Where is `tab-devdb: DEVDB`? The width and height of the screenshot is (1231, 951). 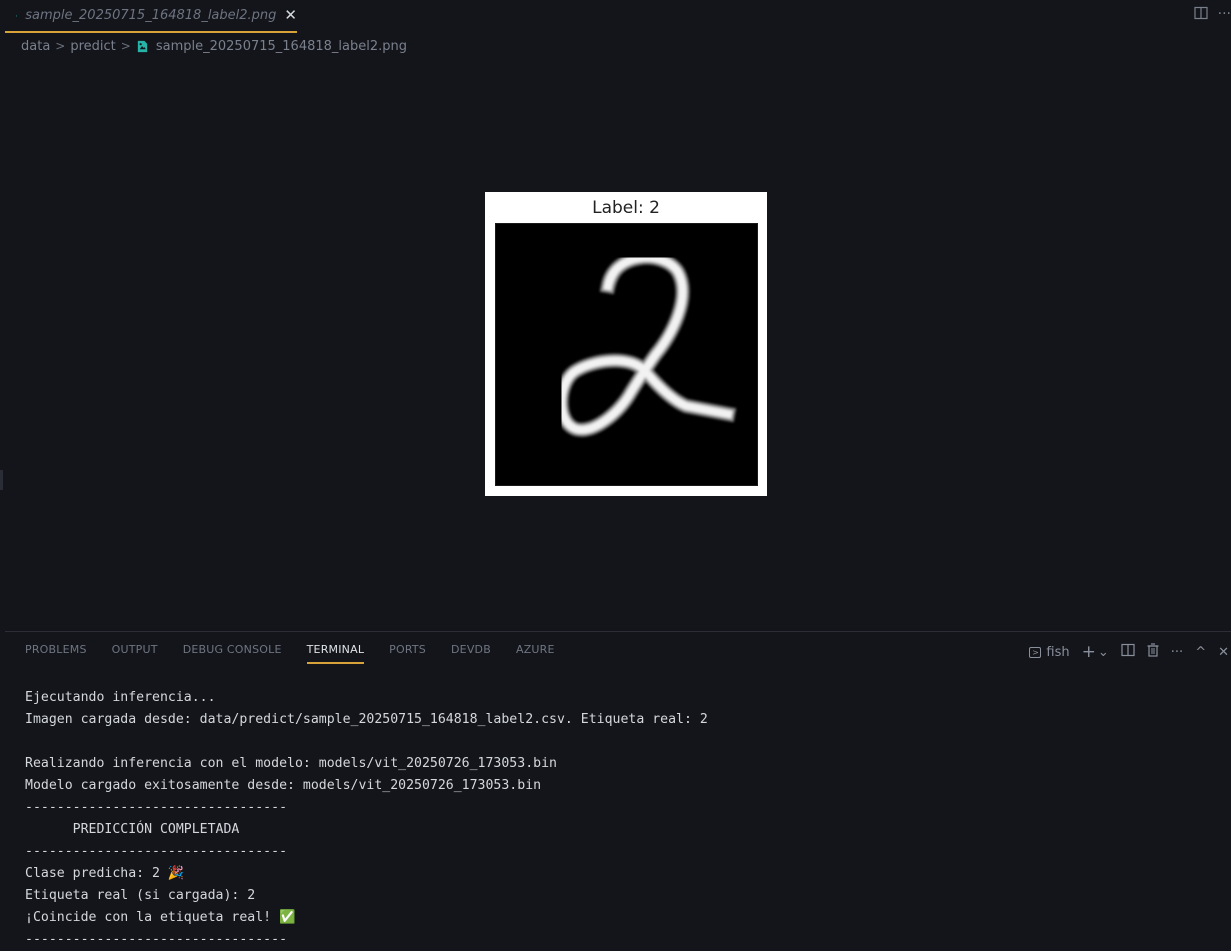 tab-devdb: DEVDB is located at coordinates (471, 648).